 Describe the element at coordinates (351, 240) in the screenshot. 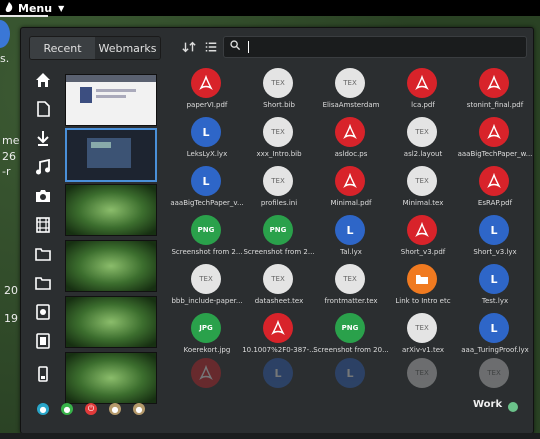

I see `file-item: L Tal.lyx` at that location.